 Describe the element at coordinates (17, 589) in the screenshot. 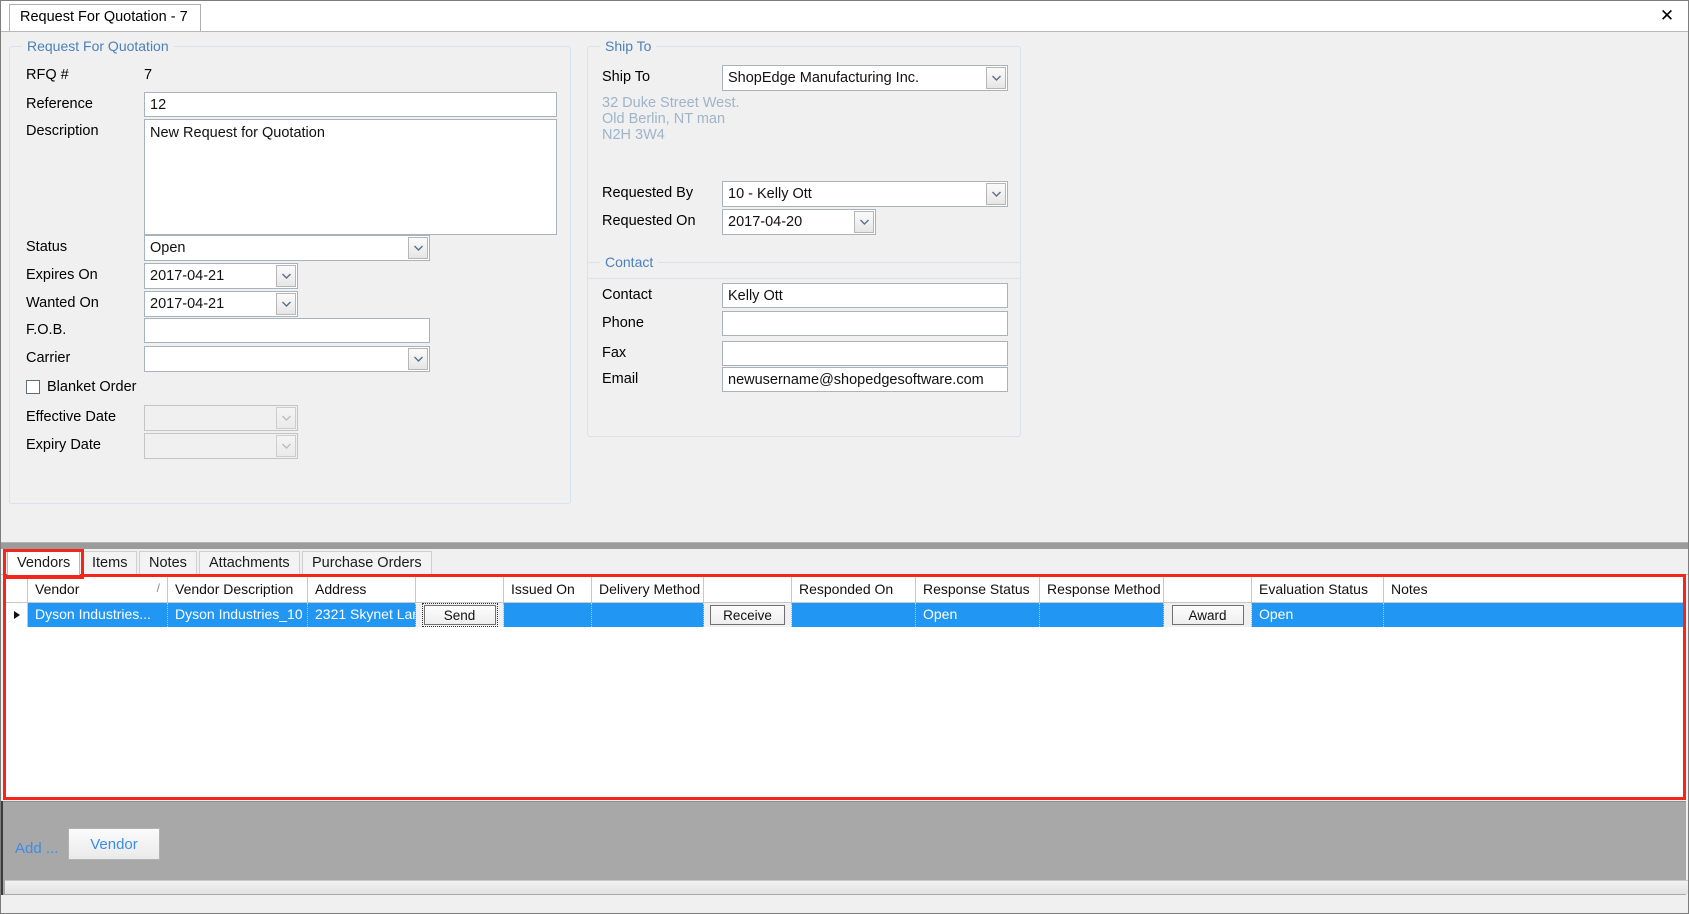

I see `row-indicator-header` at that location.